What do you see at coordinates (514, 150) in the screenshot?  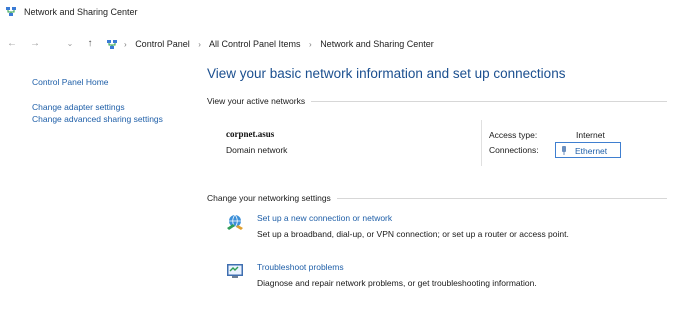 I see `connections-label: Connections:` at bounding box center [514, 150].